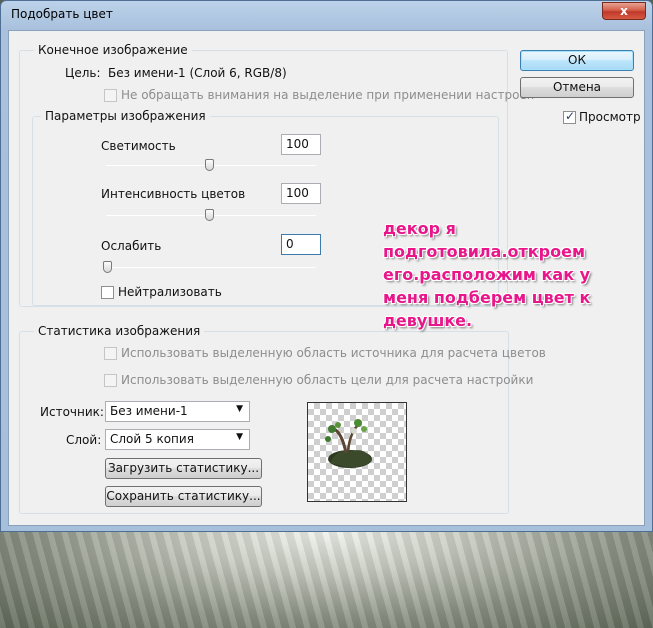  What do you see at coordinates (348, 443) in the screenshot?
I see `tree-decor-icon` at bounding box center [348, 443].